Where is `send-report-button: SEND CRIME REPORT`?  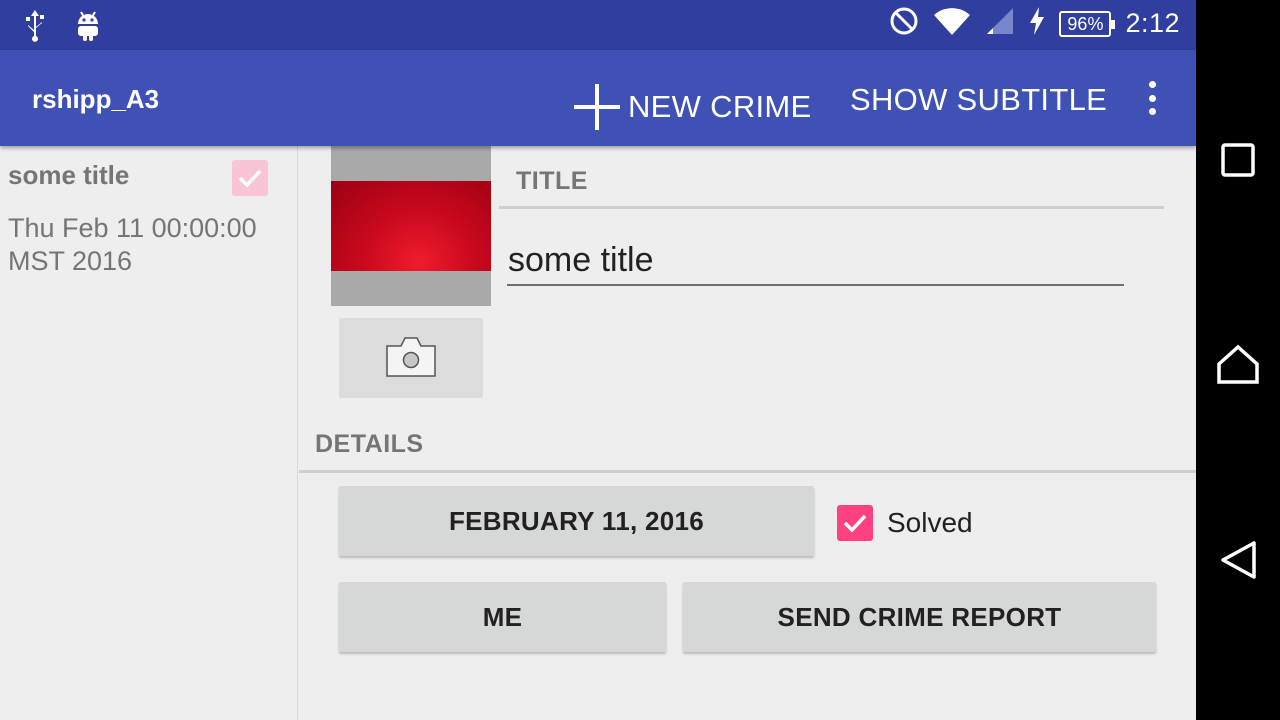
send-report-button: SEND CRIME REPORT is located at coordinates (919, 617).